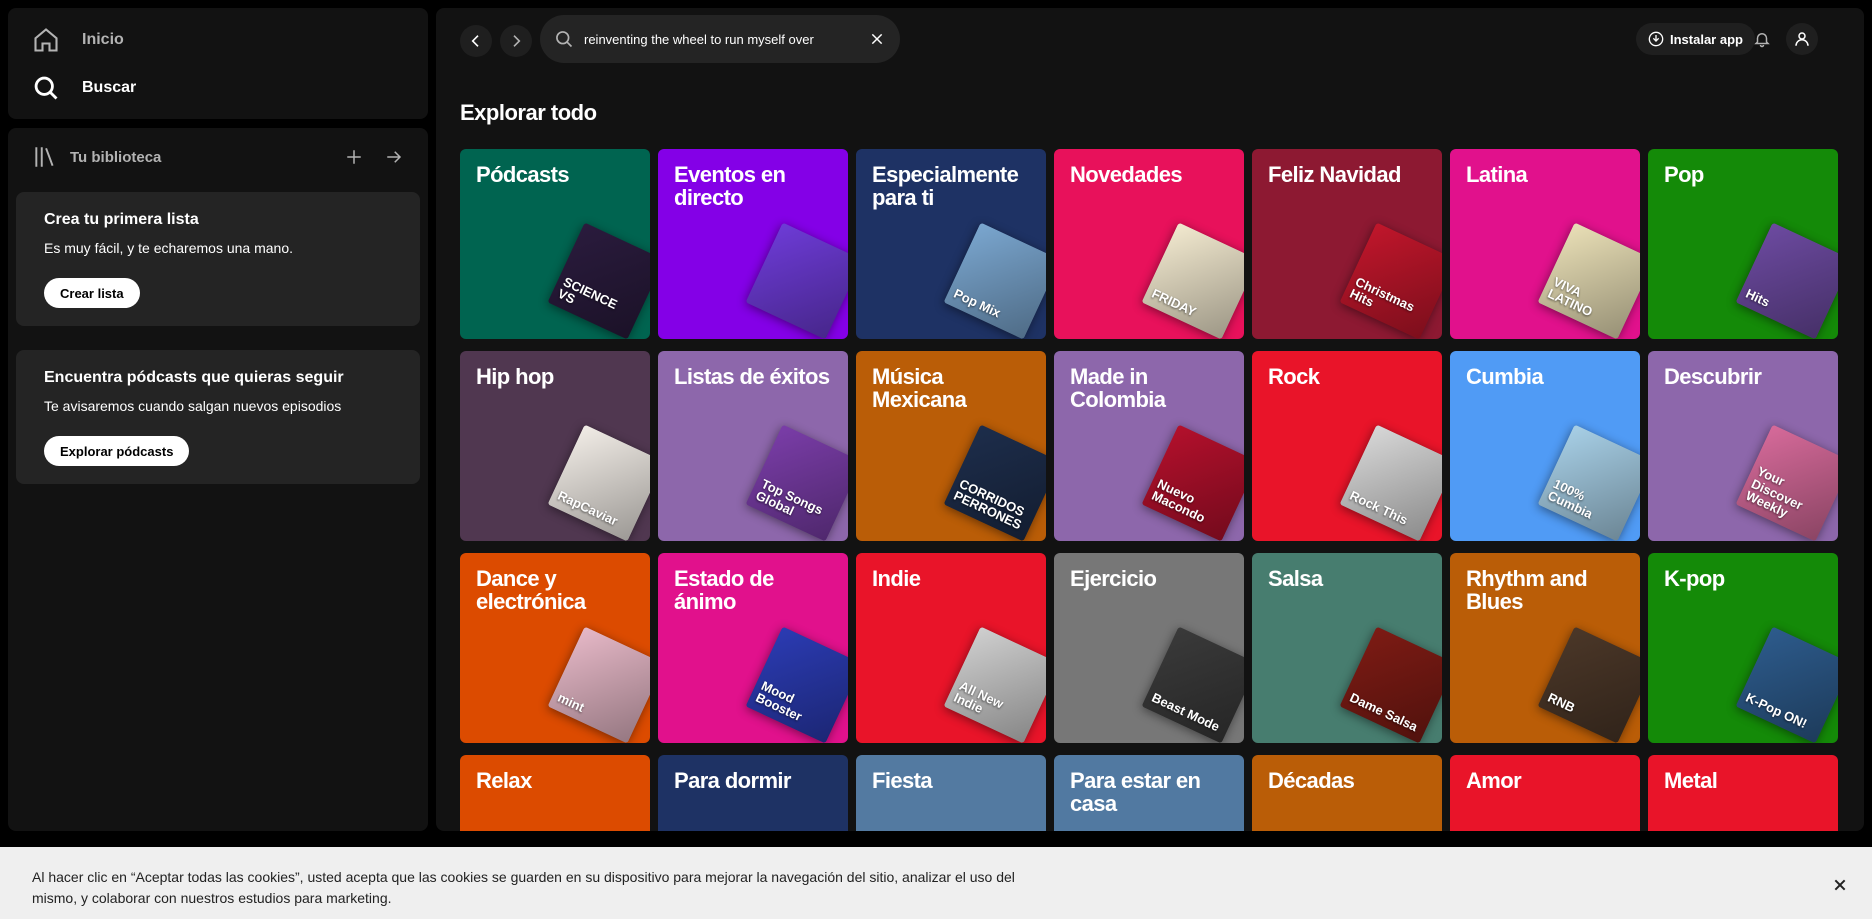 Image resolution: width=1872 pixels, height=919 pixels. What do you see at coordinates (1149, 244) in the screenshot?
I see `category-tile: Novedades FRIDAY` at bounding box center [1149, 244].